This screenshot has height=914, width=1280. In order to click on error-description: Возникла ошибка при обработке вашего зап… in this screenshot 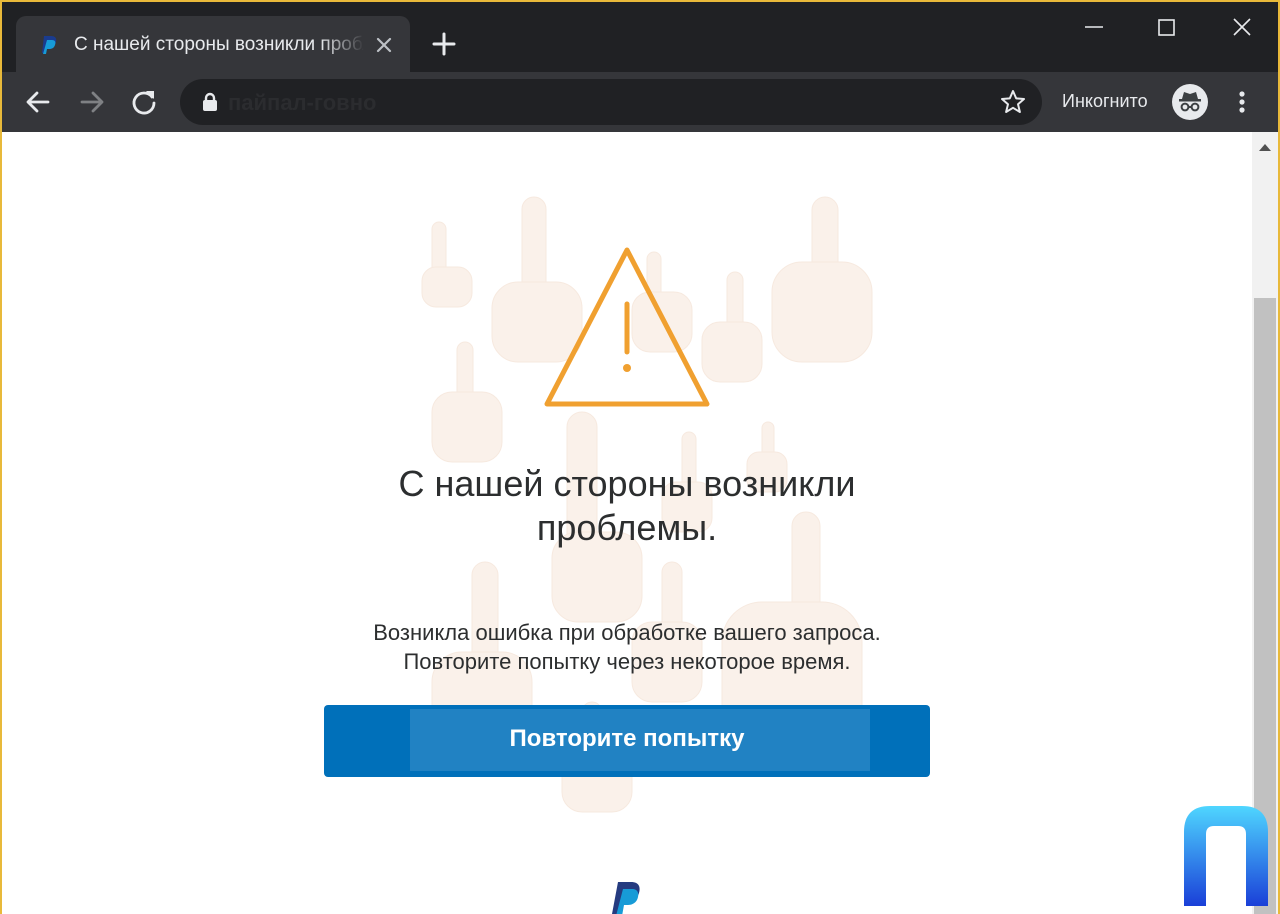, I will do `click(627, 647)`.